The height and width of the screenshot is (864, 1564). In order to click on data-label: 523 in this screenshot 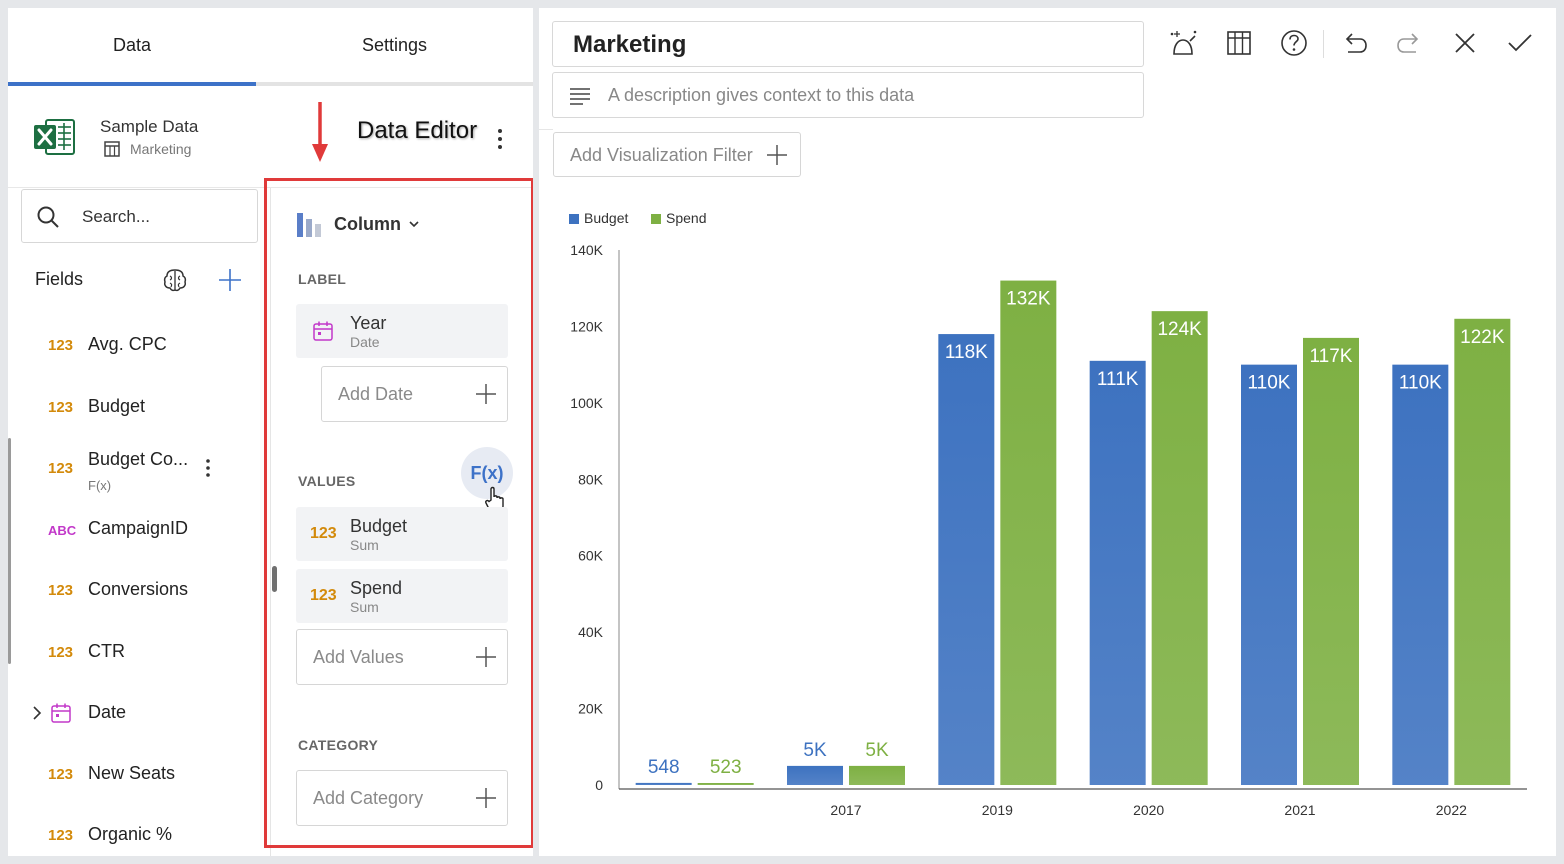, I will do `click(726, 767)`.